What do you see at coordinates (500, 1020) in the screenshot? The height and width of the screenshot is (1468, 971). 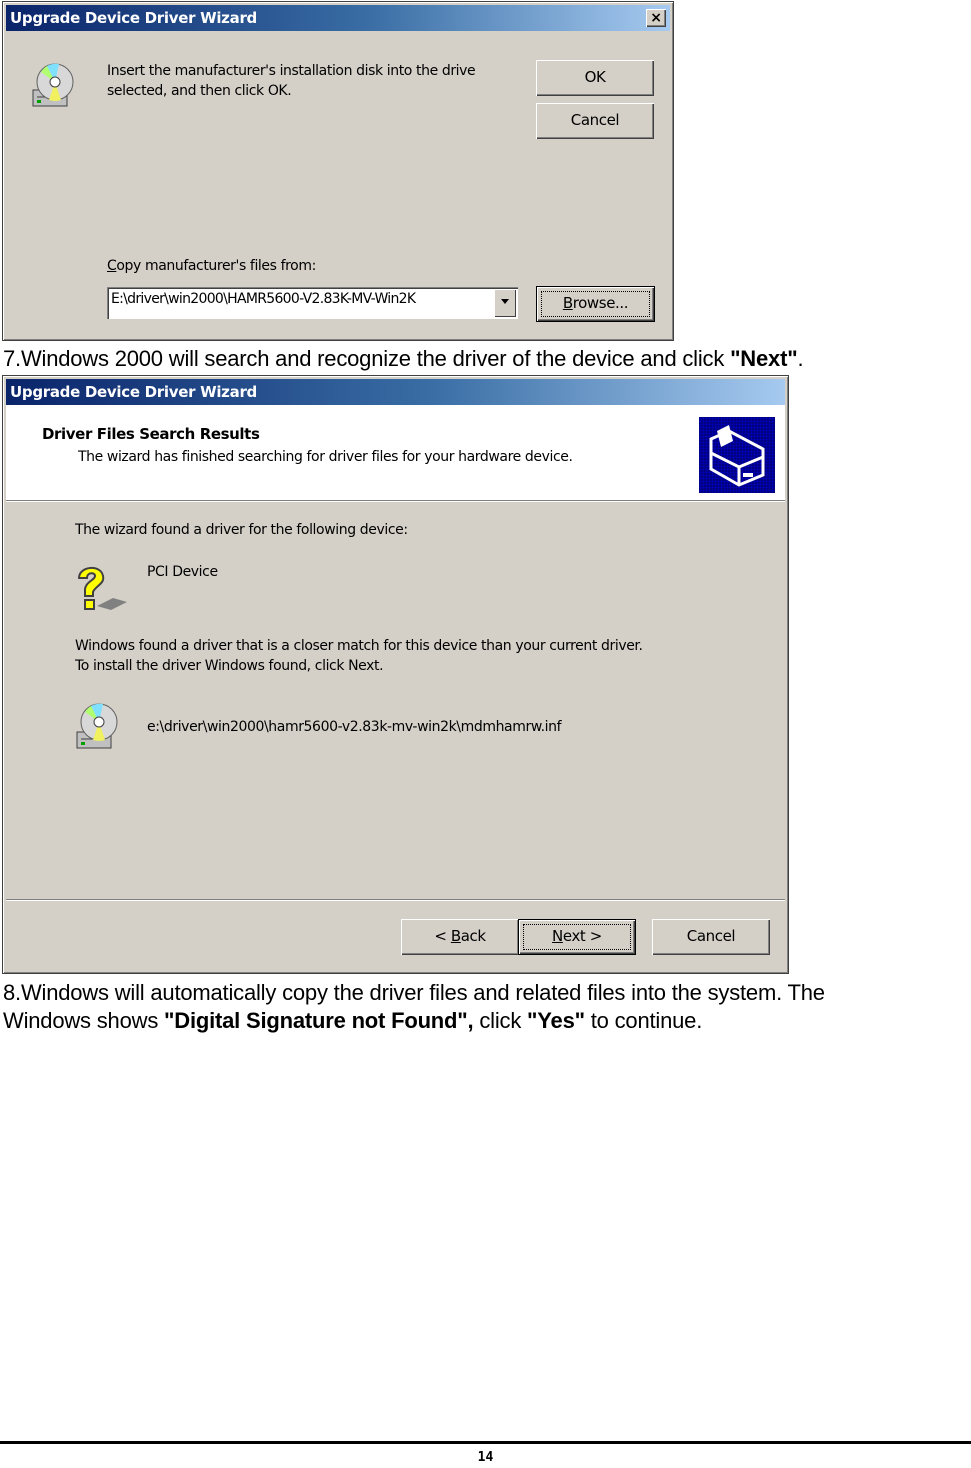 I see `step8-text-c: click` at bounding box center [500, 1020].